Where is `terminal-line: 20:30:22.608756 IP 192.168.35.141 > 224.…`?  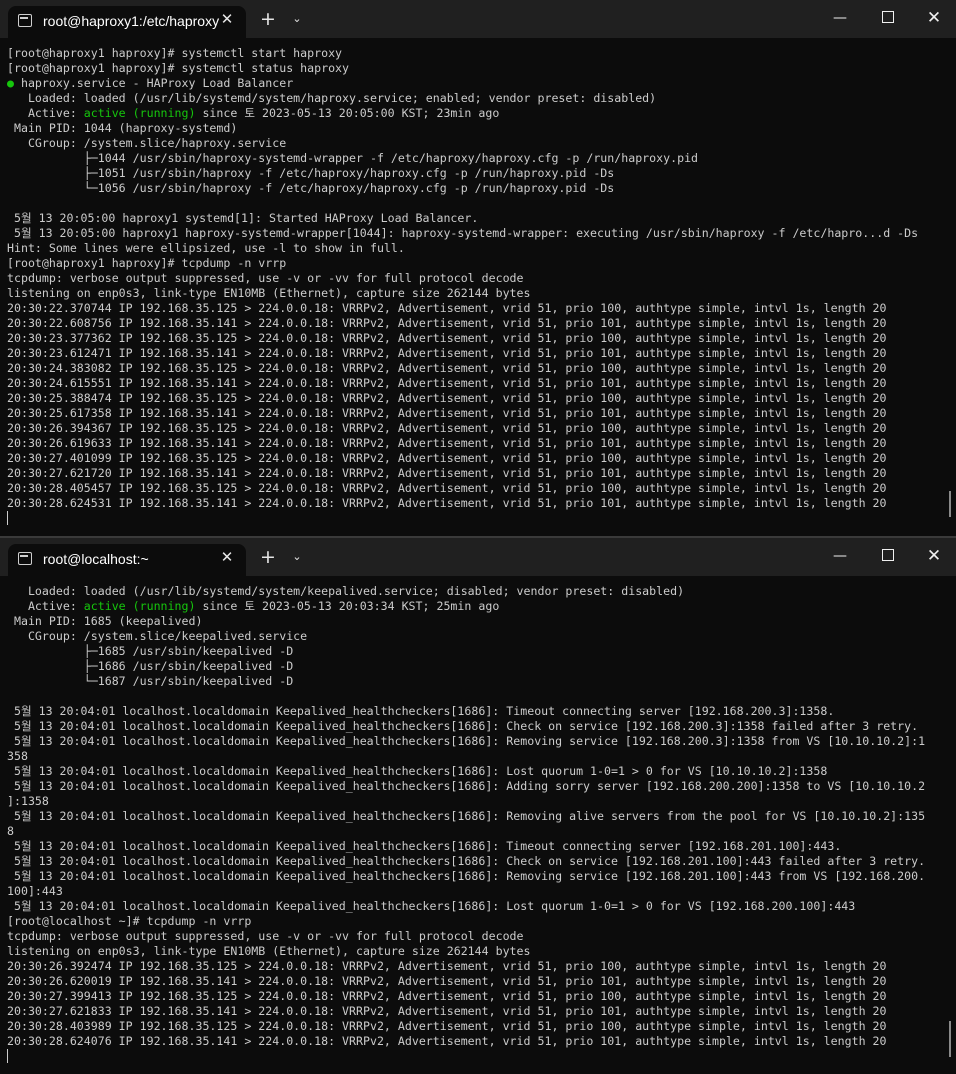 terminal-line: 20:30:22.608756 IP 192.168.35.141 > 224.… is located at coordinates (447, 323).